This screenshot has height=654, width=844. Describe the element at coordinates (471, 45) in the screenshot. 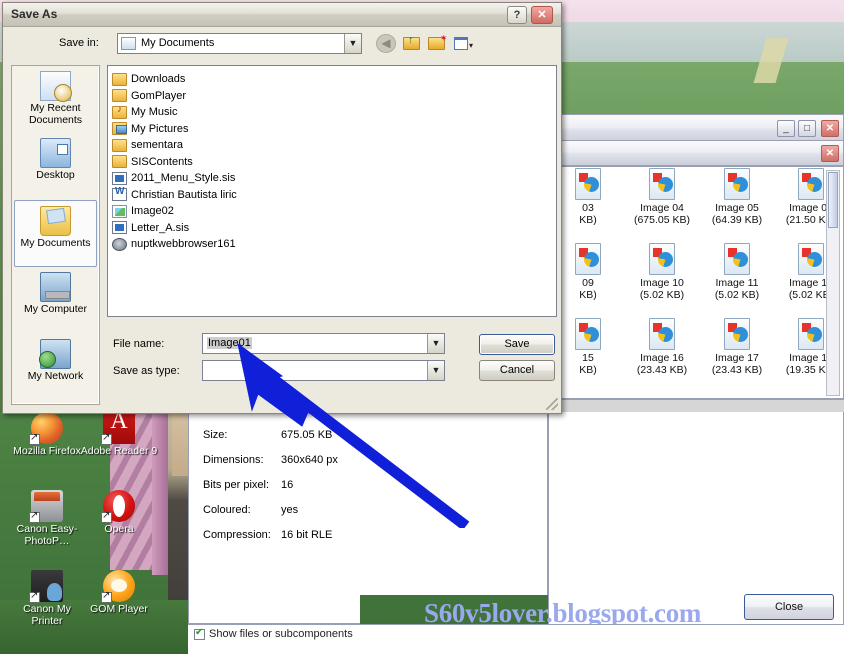

I see `chevron-down-icon: ▾` at that location.